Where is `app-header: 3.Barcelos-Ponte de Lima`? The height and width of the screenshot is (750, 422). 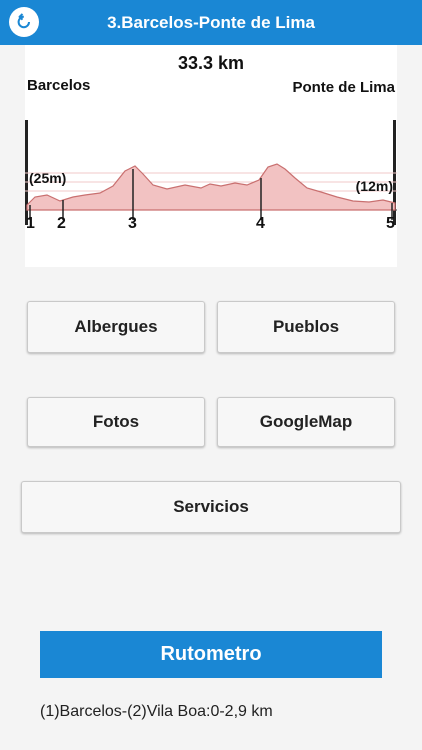 app-header: 3.Barcelos-Ponte de Lima is located at coordinates (211, 22).